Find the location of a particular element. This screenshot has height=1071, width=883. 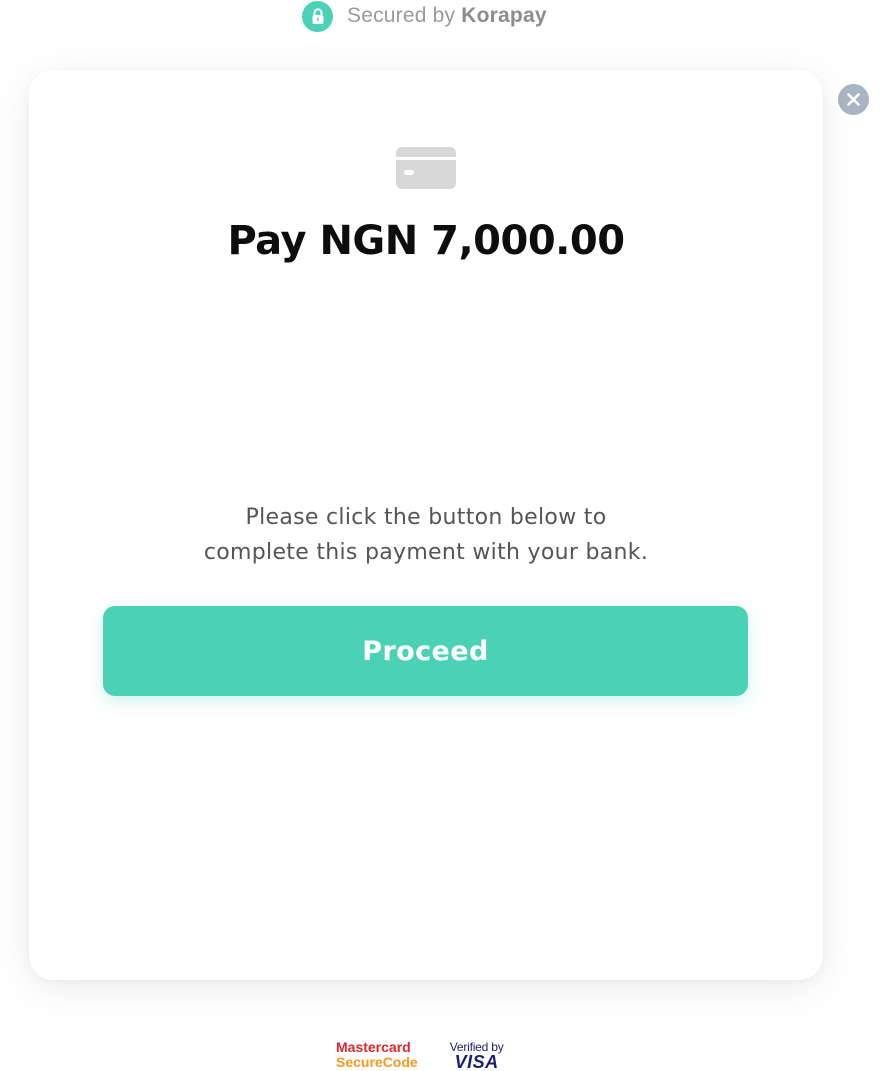

secured-by-text: Secured by Korapay is located at coordinates (447, 16).